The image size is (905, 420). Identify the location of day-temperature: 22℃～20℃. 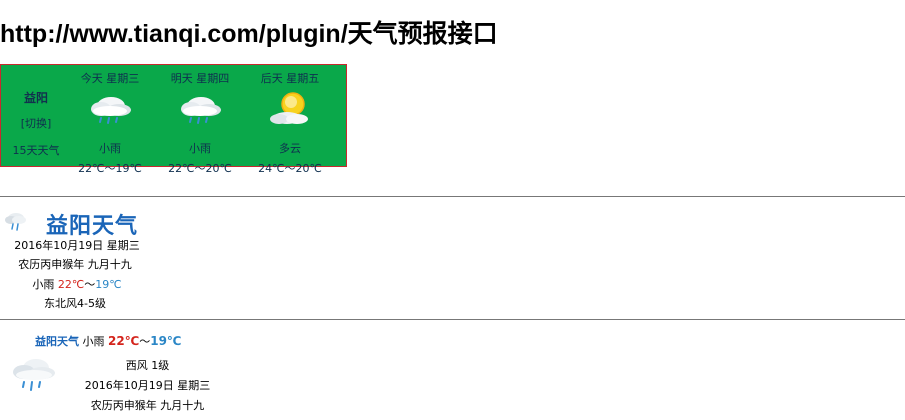
(200, 168).